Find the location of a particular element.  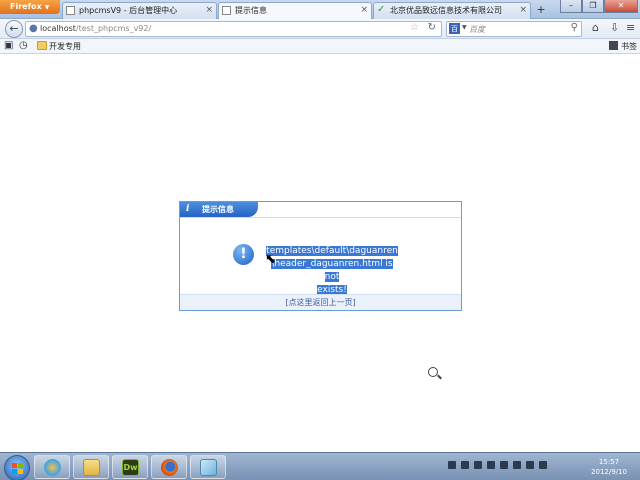

address-bar: ● localhost/test_phpcms_v92/ ☆ ↻ is located at coordinates (233, 29).